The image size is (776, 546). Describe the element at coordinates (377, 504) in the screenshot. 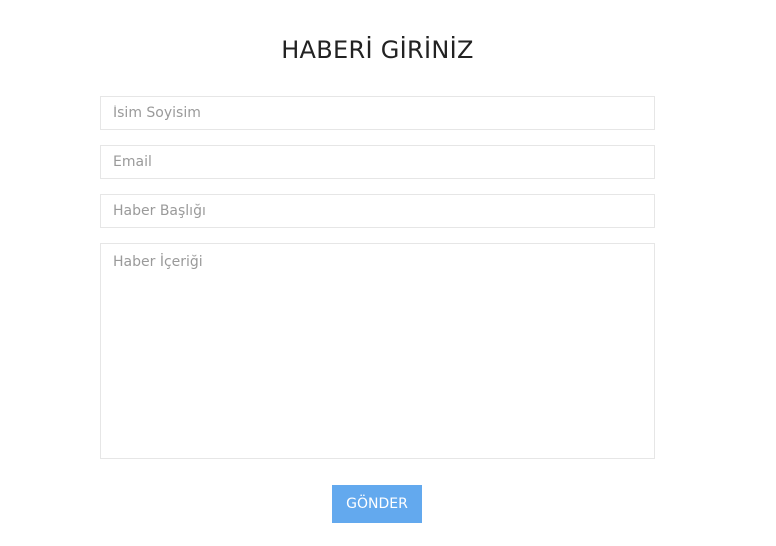

I see `submit-button: GÖNDER` at that location.